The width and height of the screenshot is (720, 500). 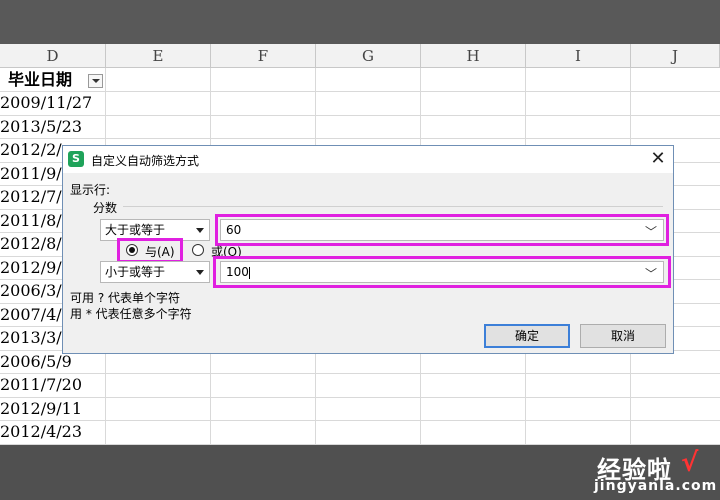 What do you see at coordinates (76, 159) in the screenshot?
I see `wps-app-icon: S` at bounding box center [76, 159].